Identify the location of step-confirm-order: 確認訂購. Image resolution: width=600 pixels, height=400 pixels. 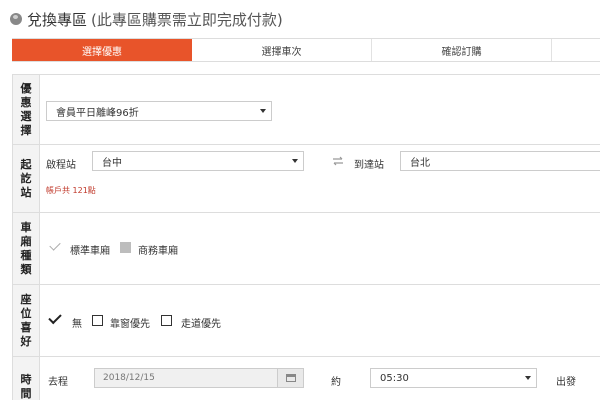
(462, 50).